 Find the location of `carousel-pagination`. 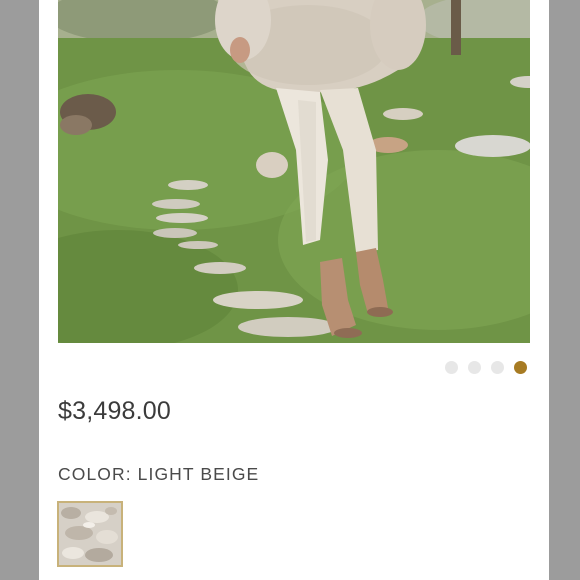

carousel-pagination is located at coordinates (486, 367).